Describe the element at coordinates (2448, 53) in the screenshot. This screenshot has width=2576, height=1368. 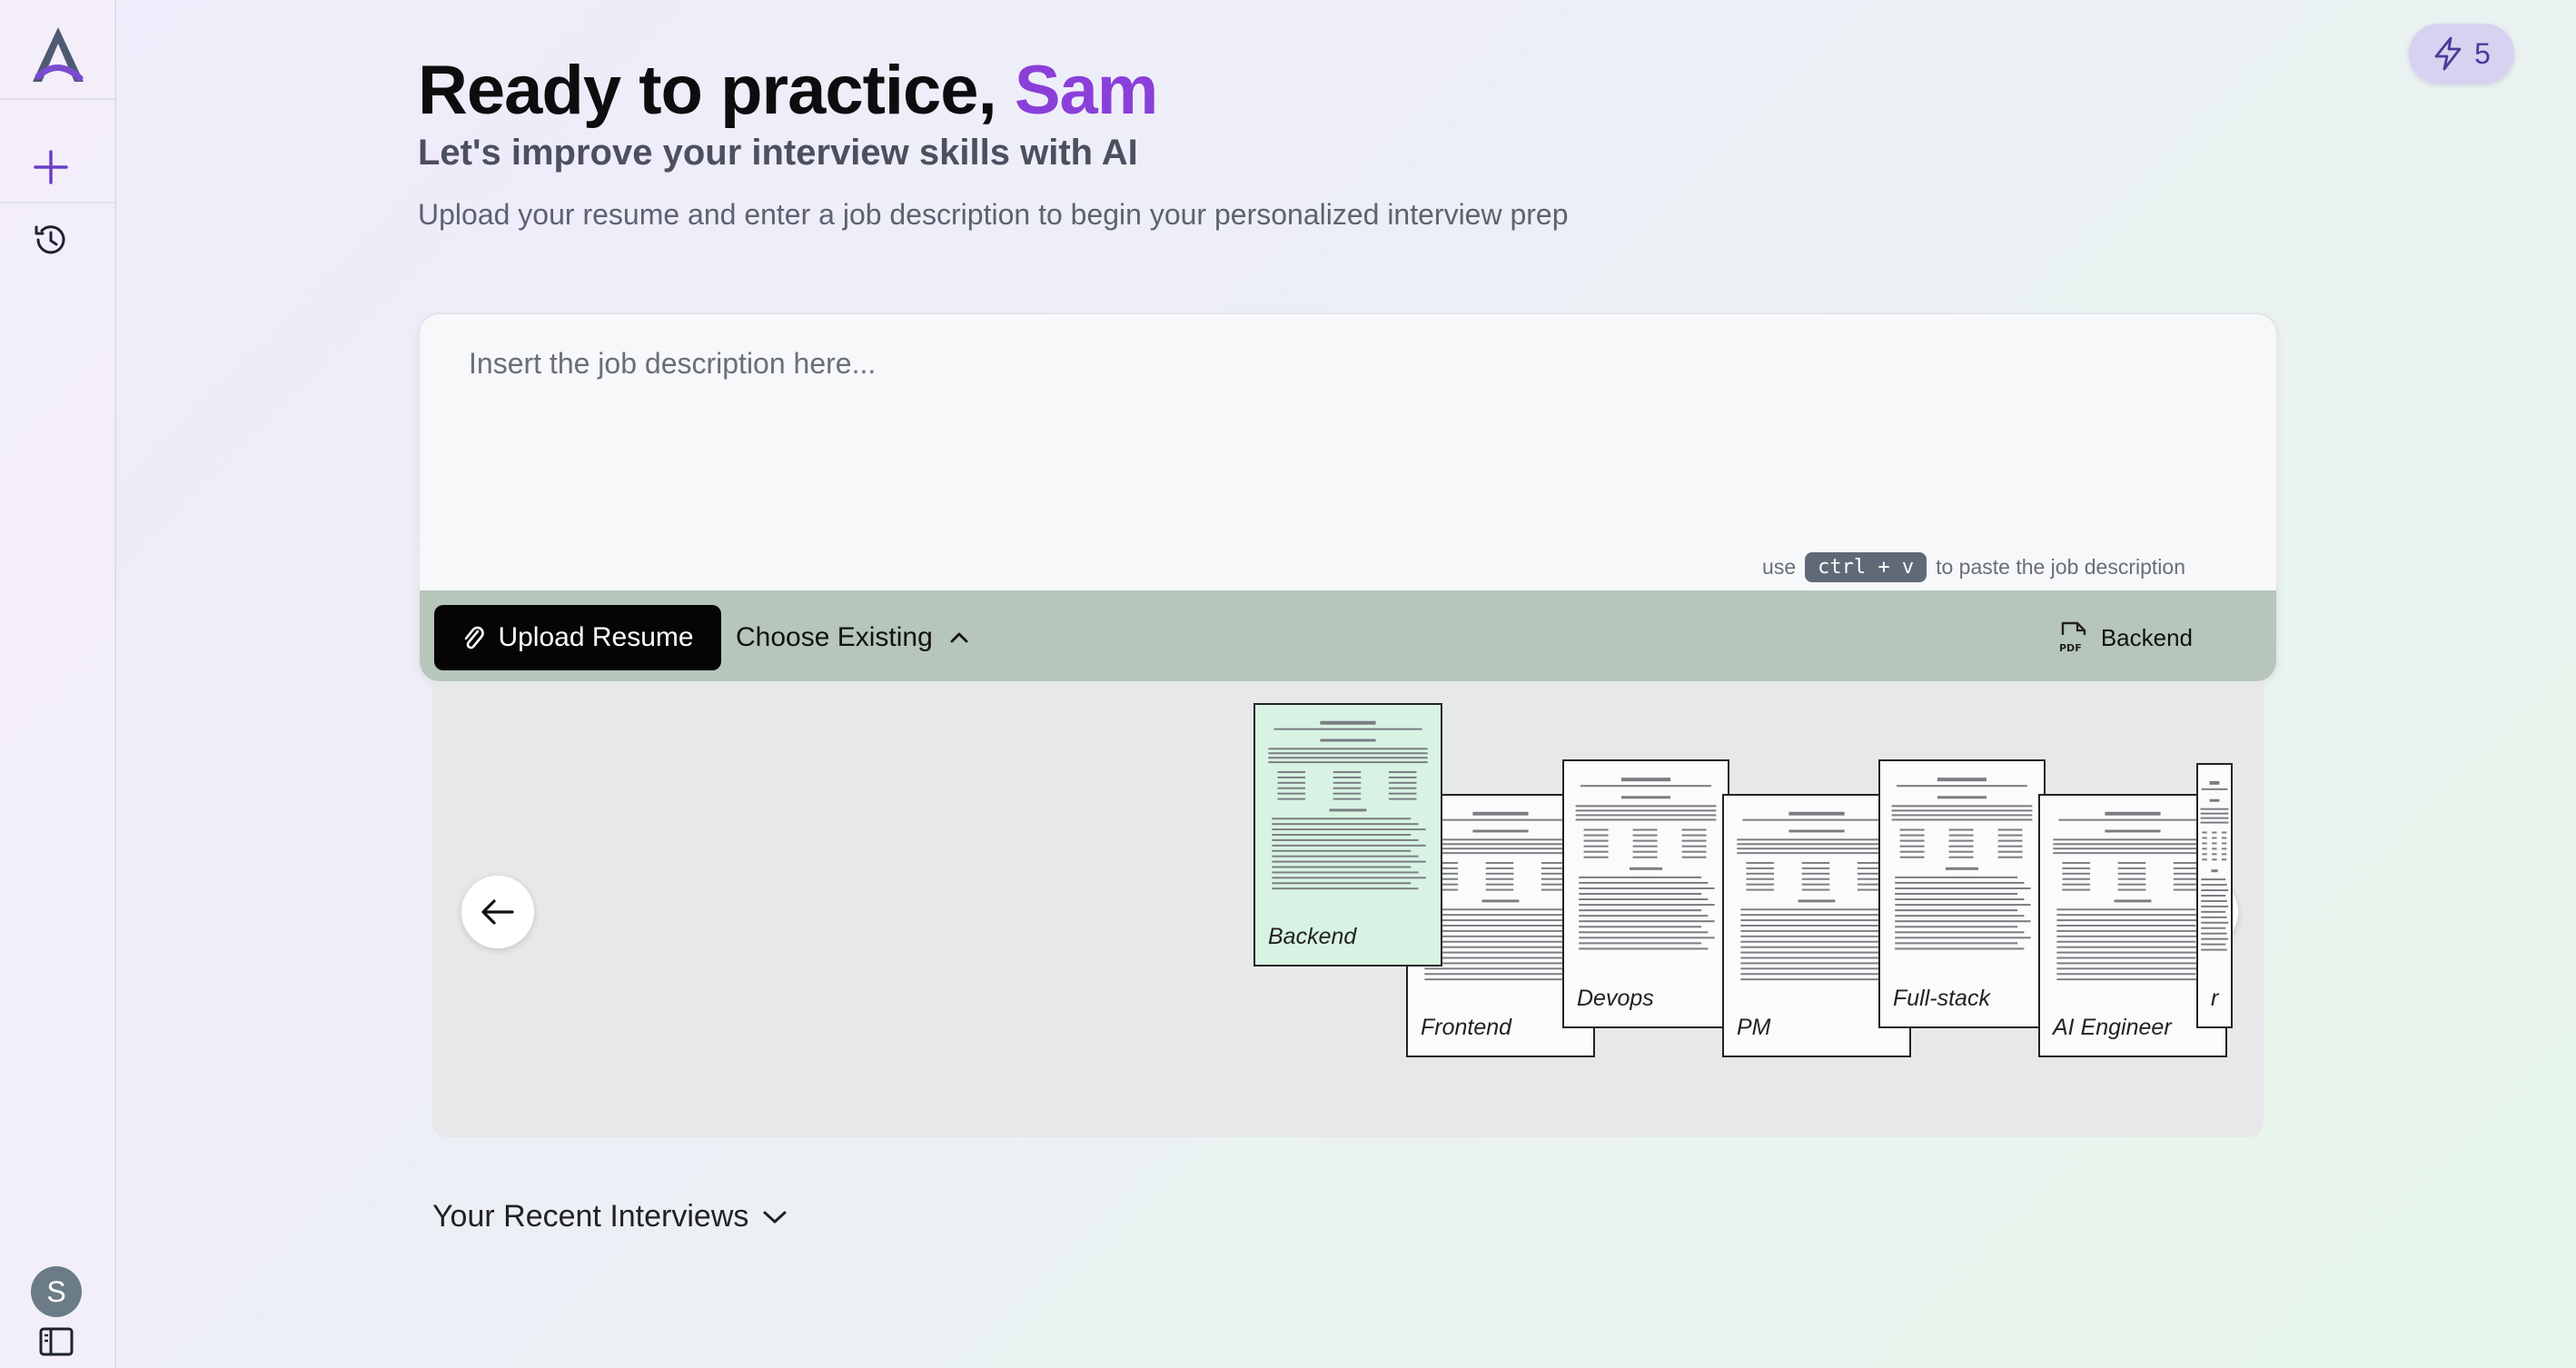
I see `lightning-icon` at that location.